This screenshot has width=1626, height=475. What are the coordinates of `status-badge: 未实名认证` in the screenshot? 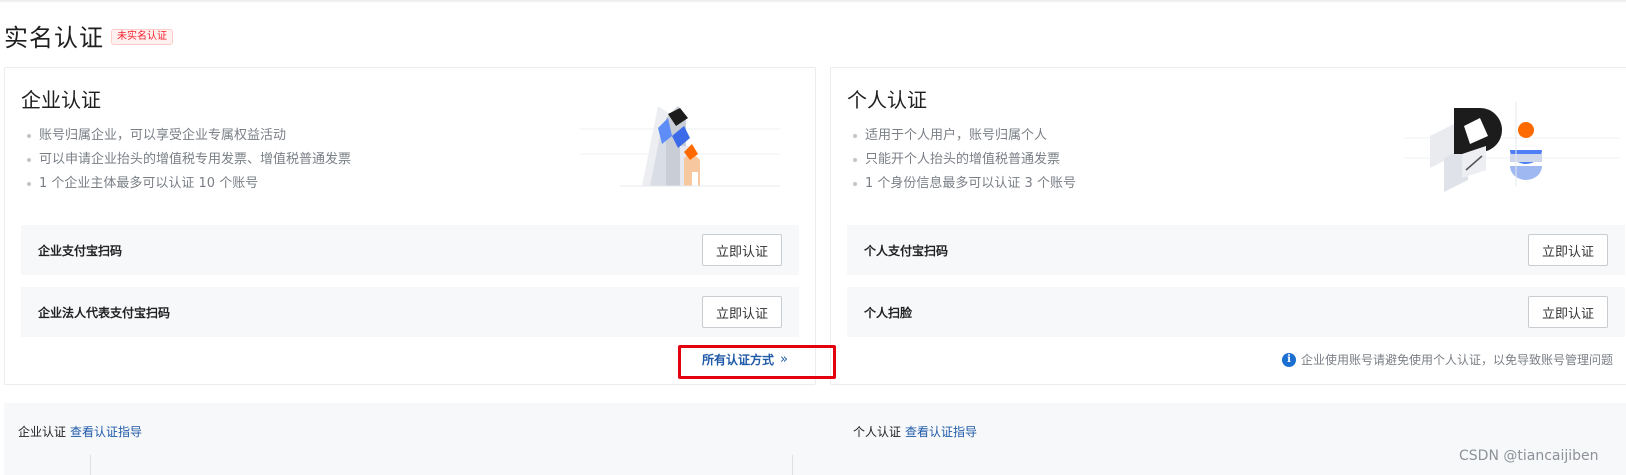 It's located at (142, 37).